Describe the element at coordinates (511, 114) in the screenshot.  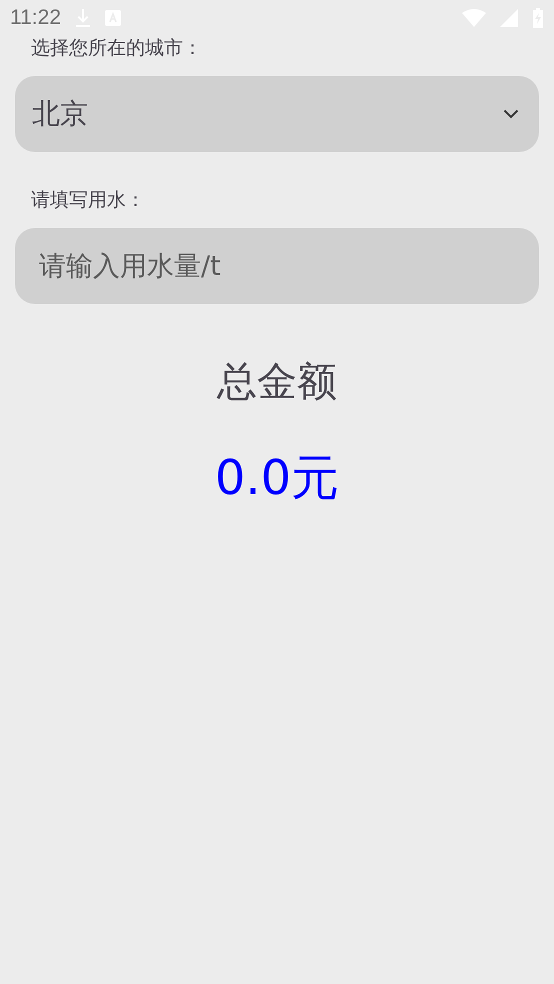
I see `chevron-down-icon` at that location.